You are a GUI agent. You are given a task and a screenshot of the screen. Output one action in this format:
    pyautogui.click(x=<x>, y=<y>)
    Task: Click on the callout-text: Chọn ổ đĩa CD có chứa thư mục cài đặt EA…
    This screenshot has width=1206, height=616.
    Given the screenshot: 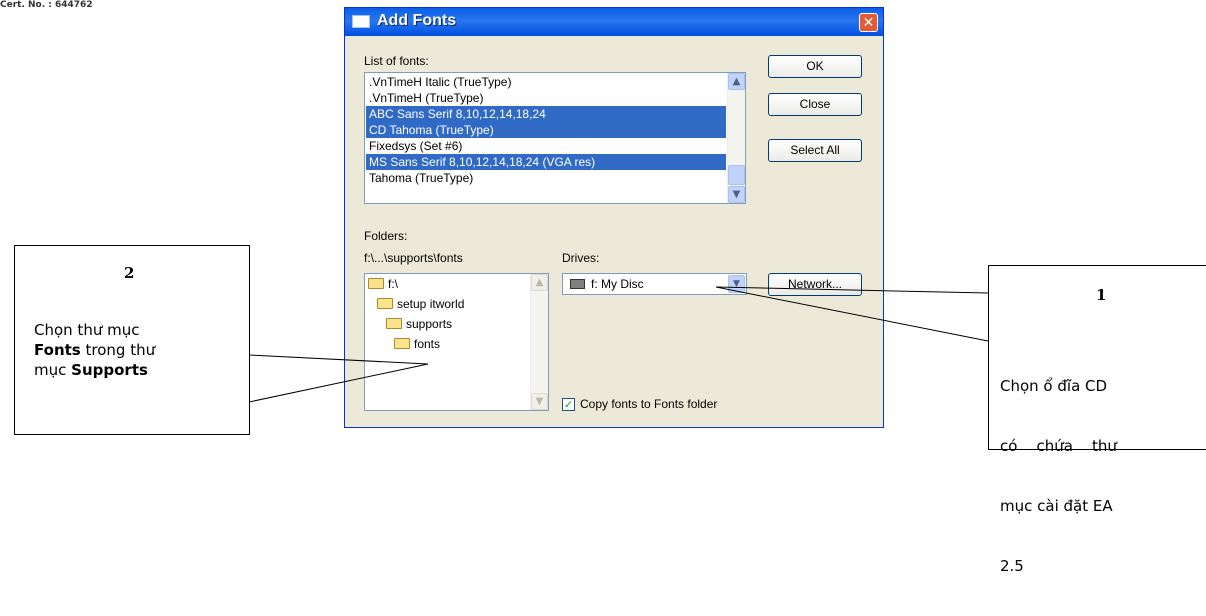 What is the action you would take?
    pyautogui.click(x=1058, y=476)
    